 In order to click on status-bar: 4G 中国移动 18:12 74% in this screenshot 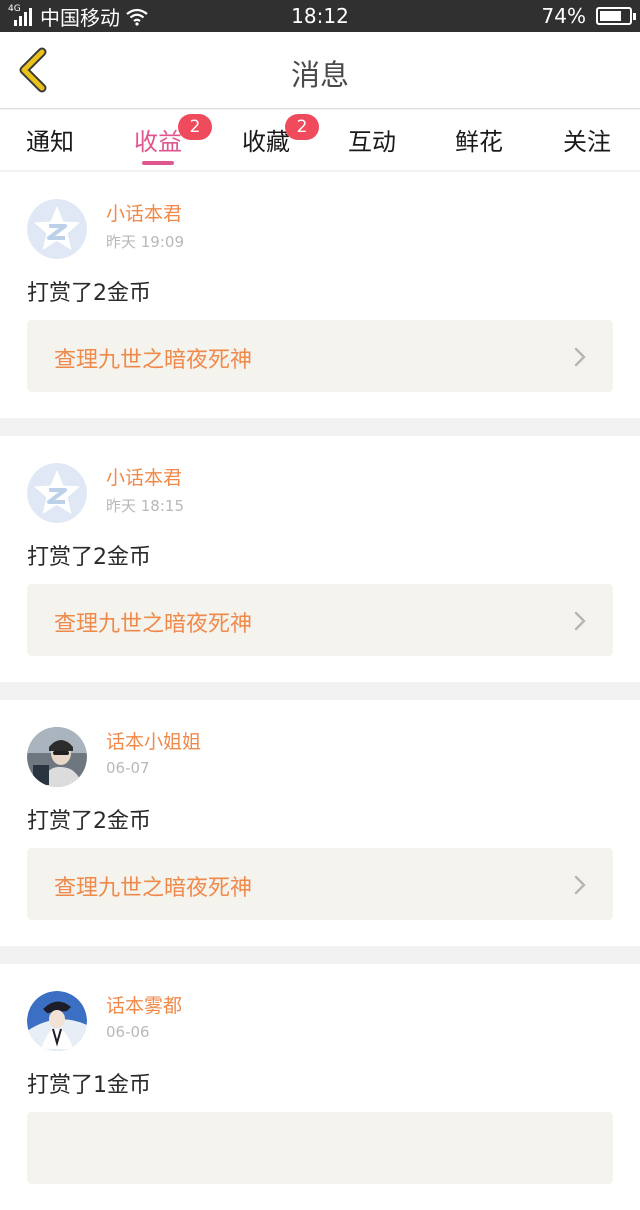, I will do `click(320, 16)`.